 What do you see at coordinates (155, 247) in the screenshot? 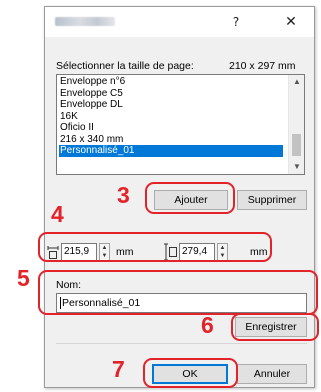
I see `highlight-dimensions` at bounding box center [155, 247].